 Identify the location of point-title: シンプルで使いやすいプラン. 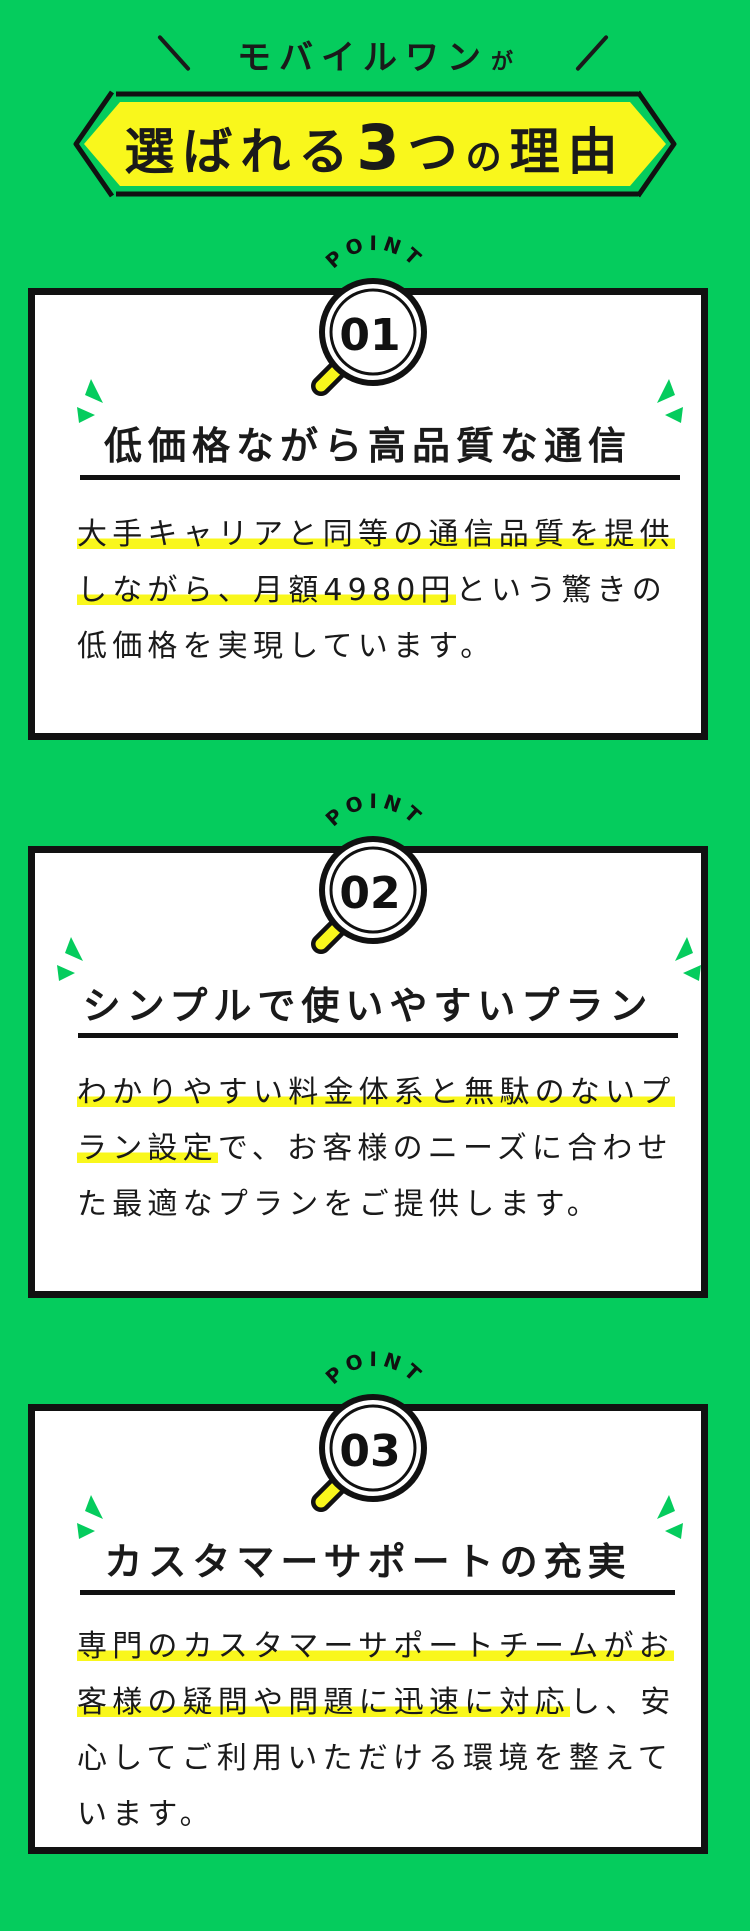
(368, 1006).